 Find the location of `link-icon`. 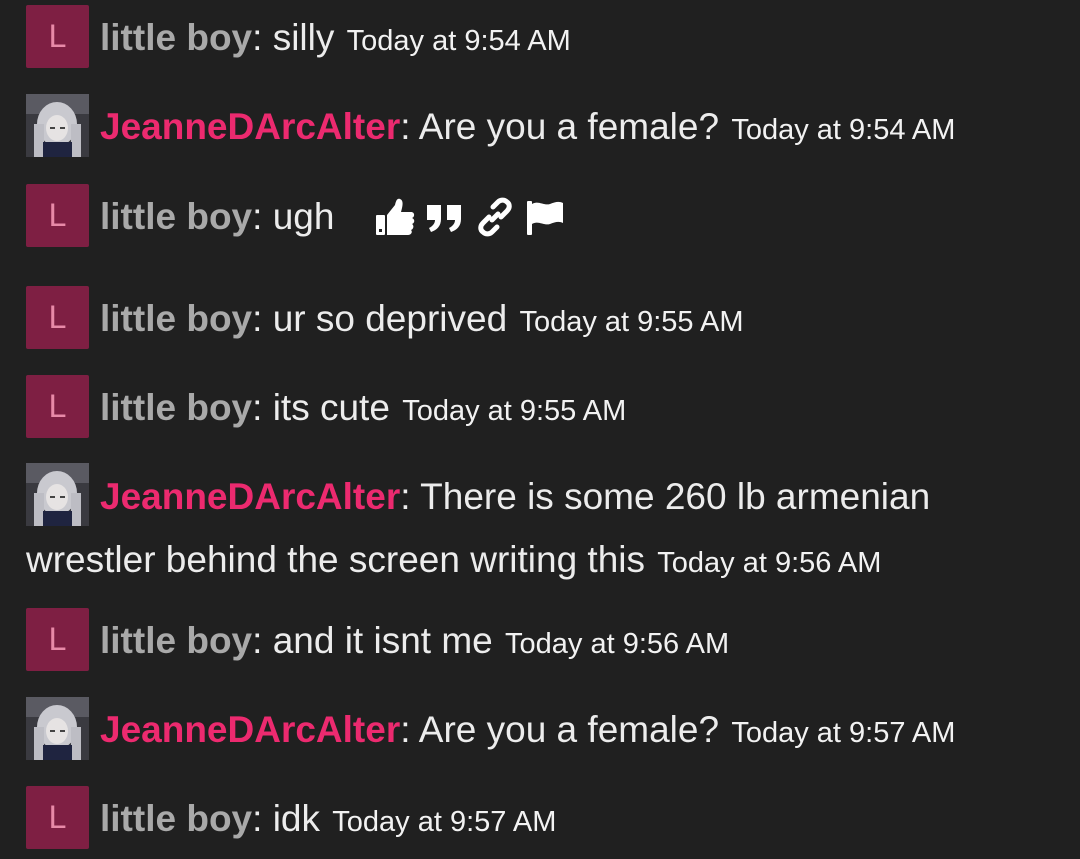

link-icon is located at coordinates (495, 217).